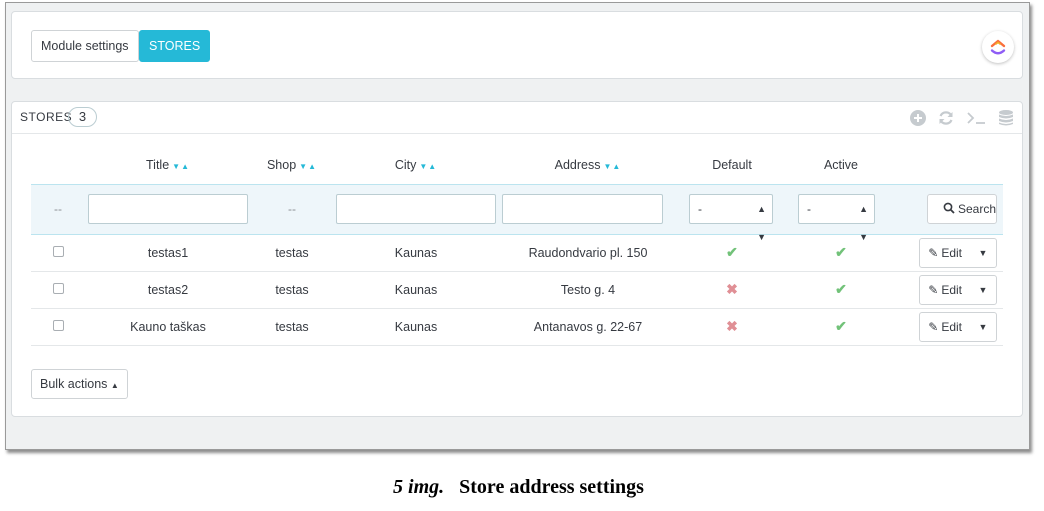  I want to click on filter-row: -- -- - ▲ ▼ - ▲ ▼ Search, so click(517, 212).